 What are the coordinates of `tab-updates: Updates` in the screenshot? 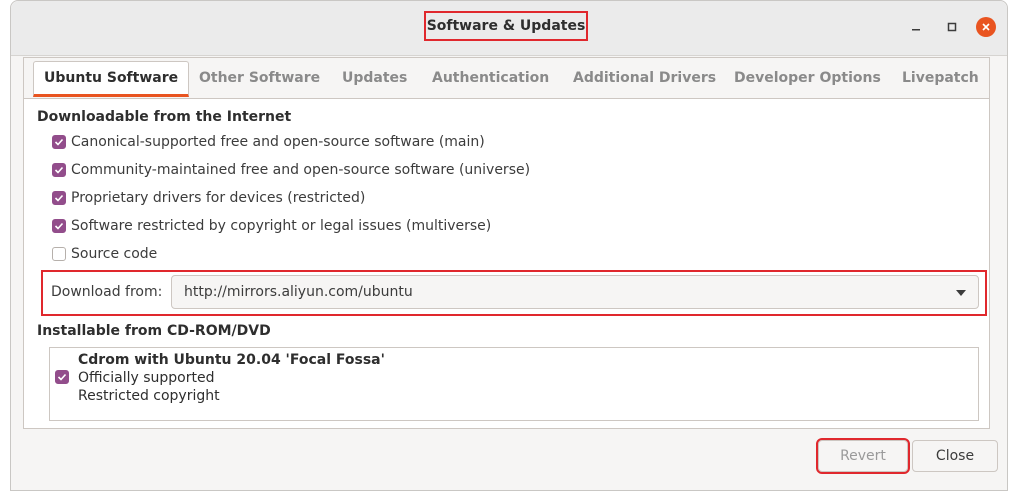 It's located at (374, 78).